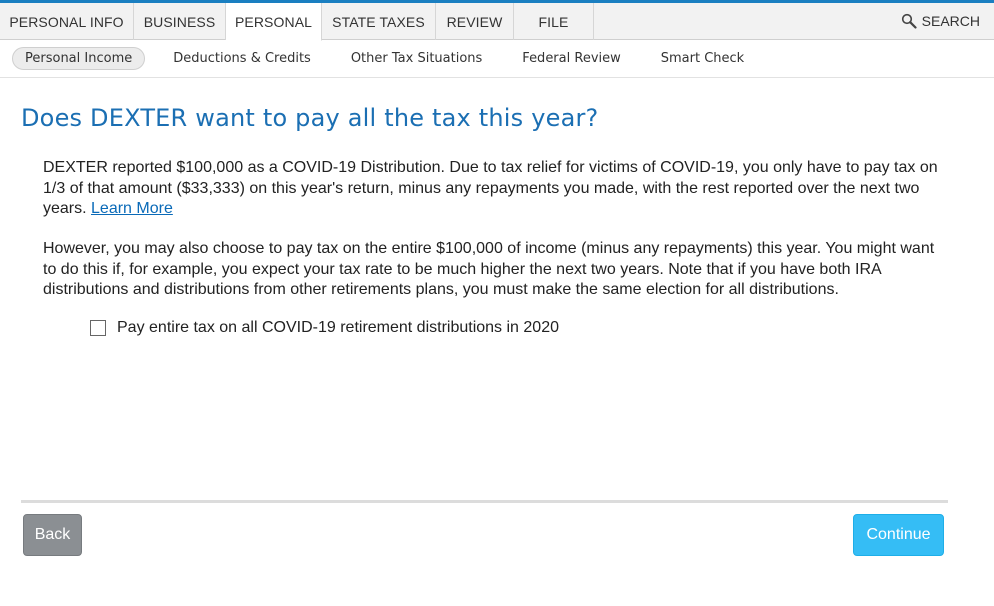 The image size is (994, 606). I want to click on search-button: SEARCH, so click(940, 21).